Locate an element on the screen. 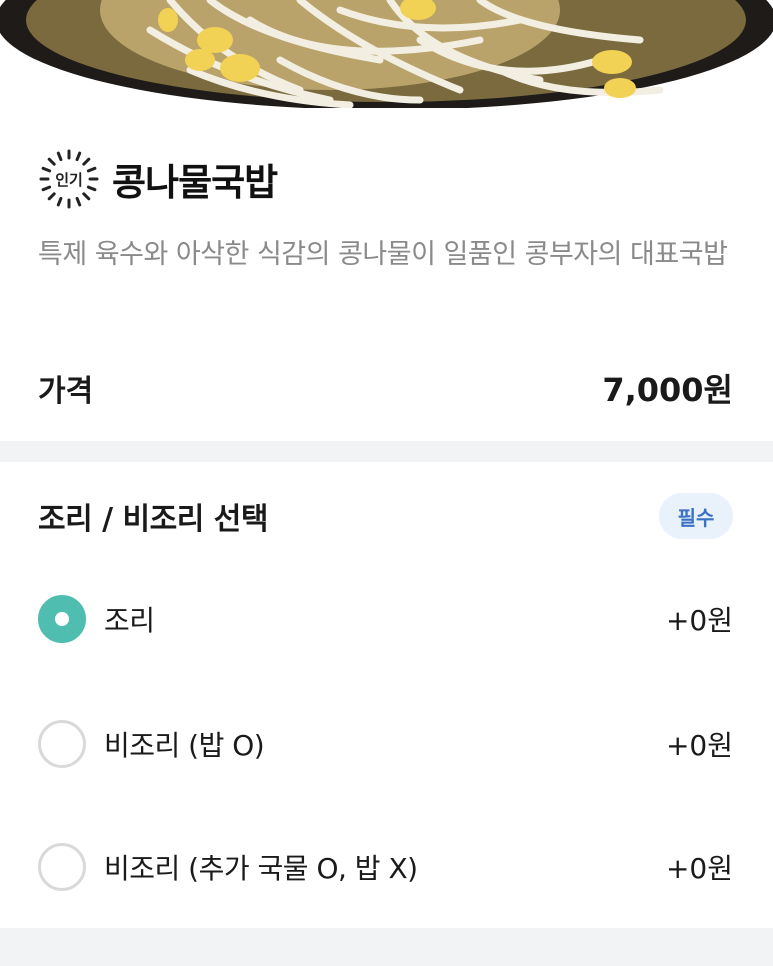  popular-badge: 인기 is located at coordinates (69, 179).